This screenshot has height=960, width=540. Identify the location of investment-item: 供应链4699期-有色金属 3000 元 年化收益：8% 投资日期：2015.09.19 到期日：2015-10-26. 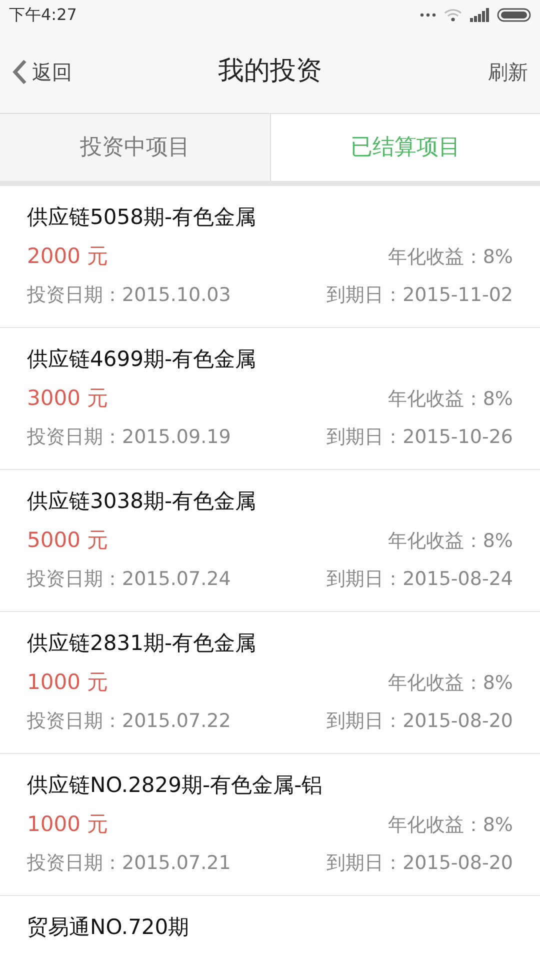
(270, 399).